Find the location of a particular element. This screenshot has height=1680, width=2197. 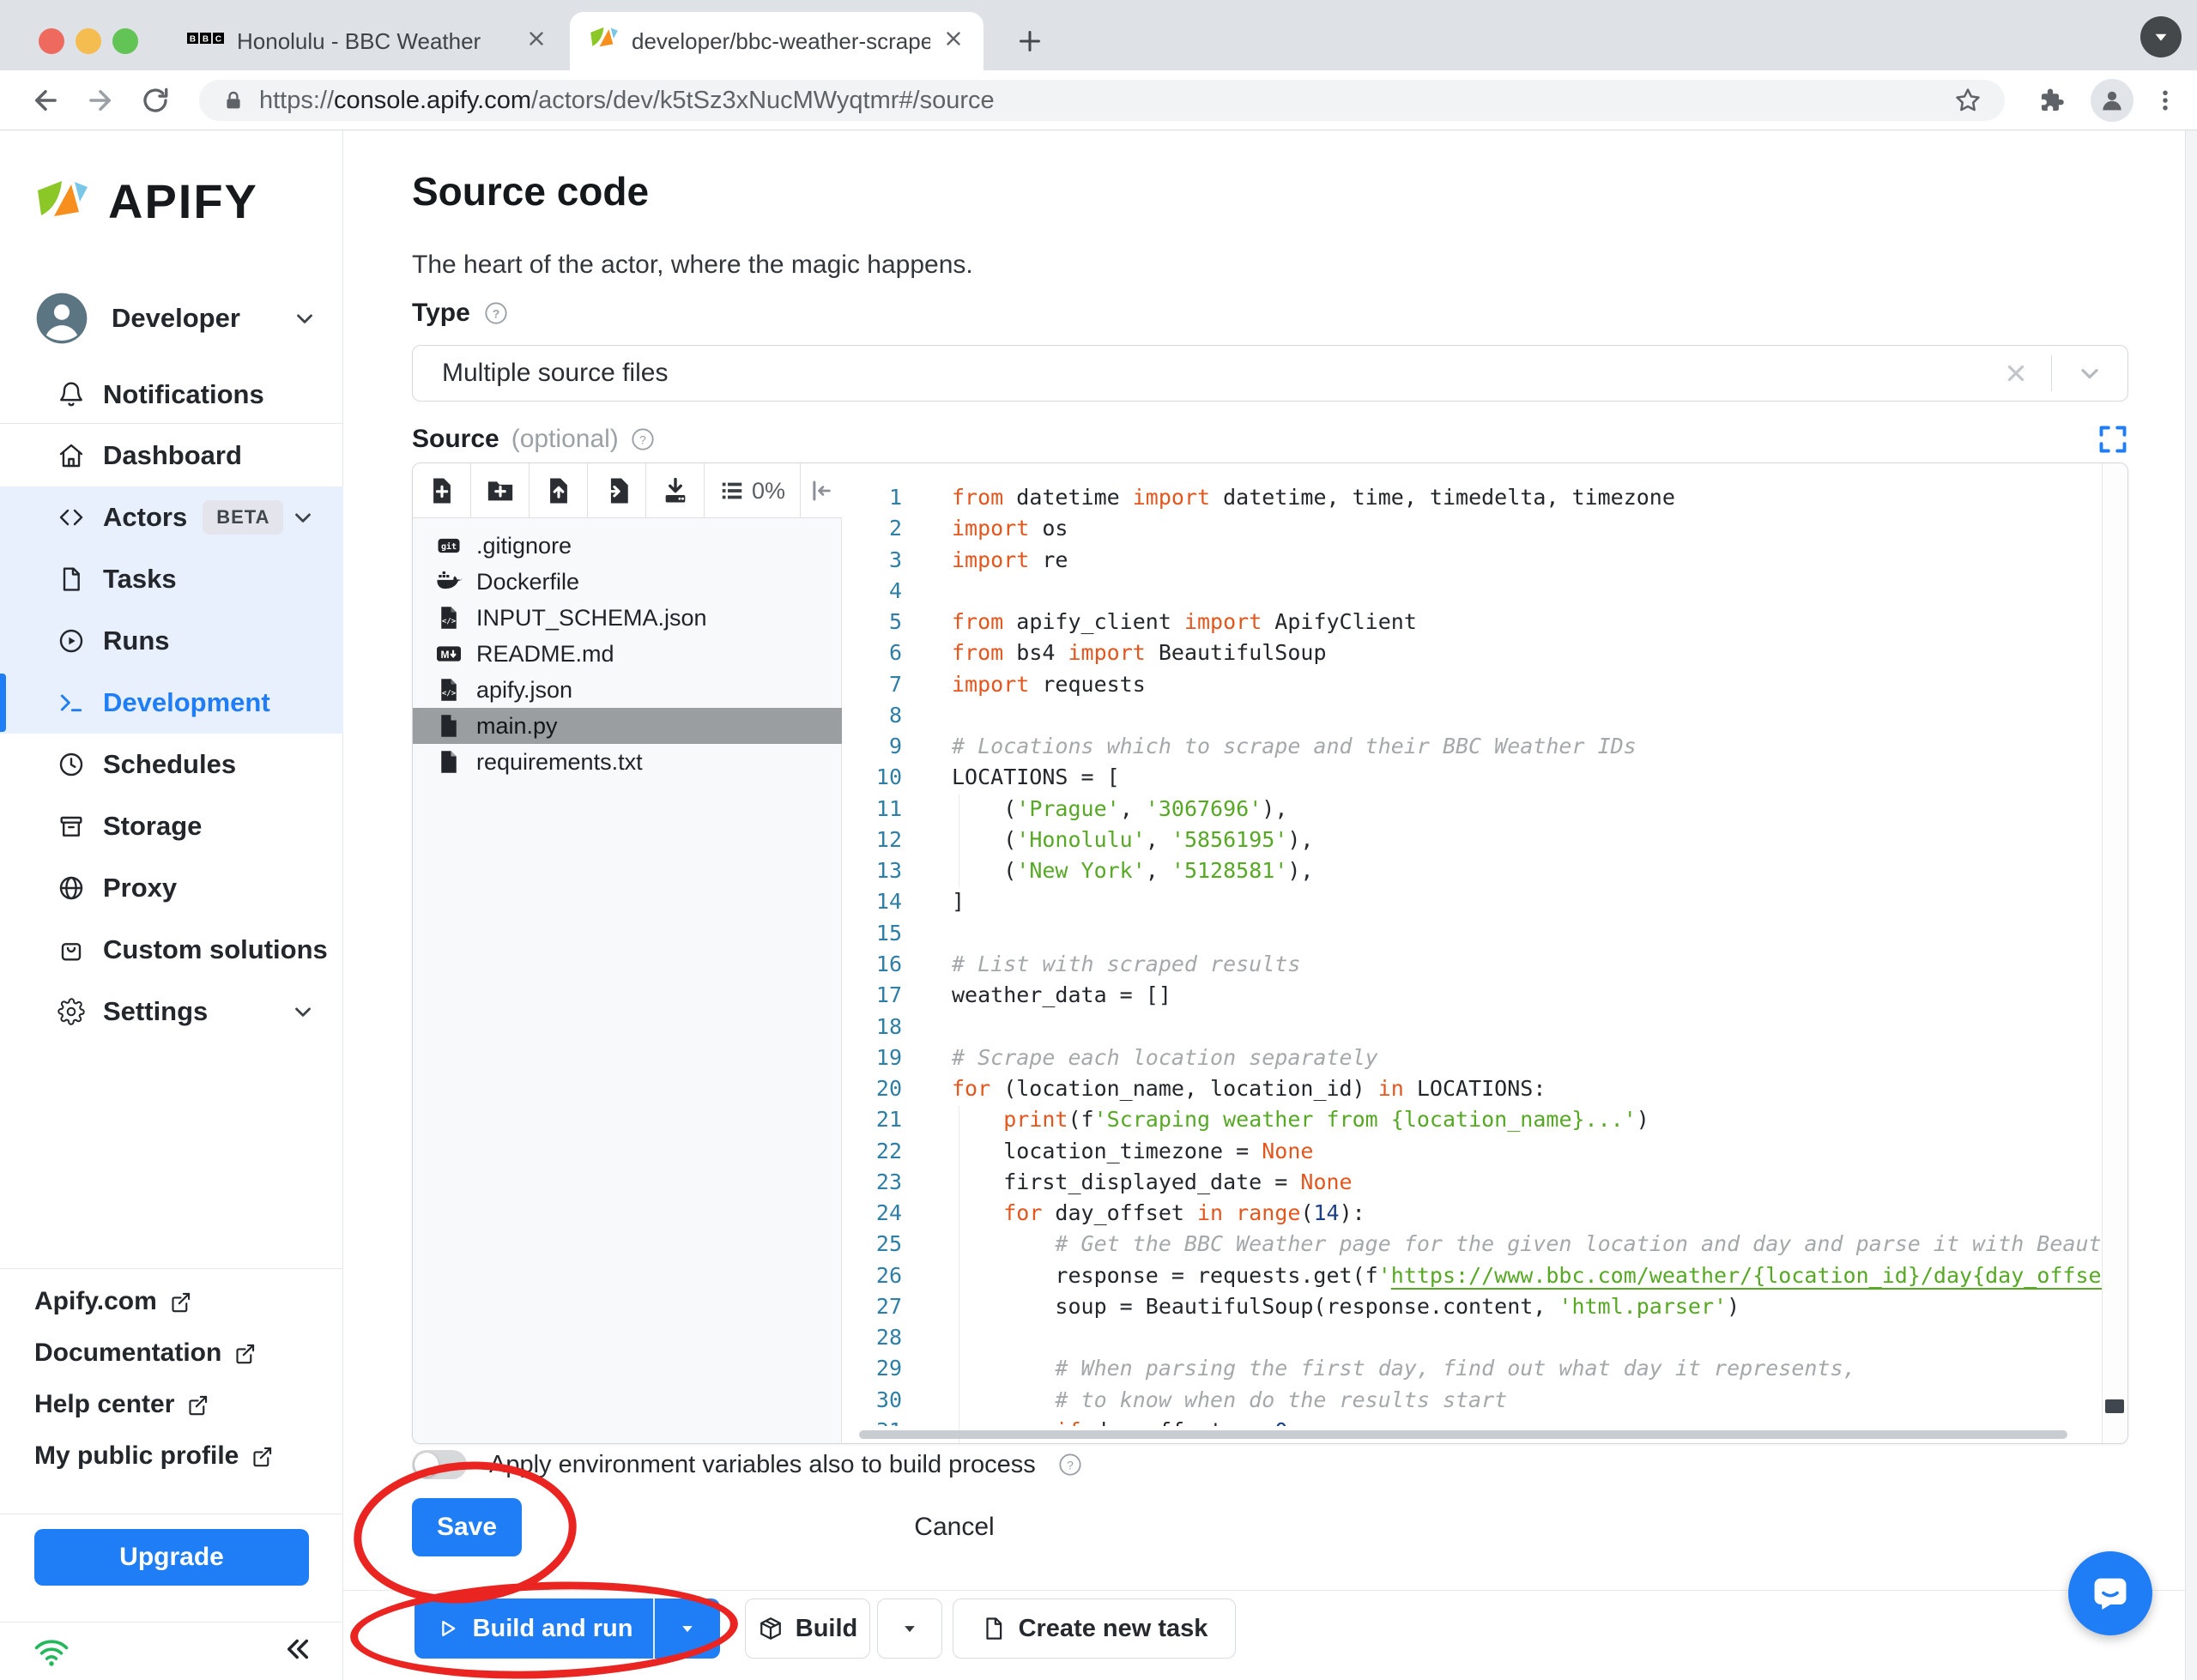

tab-search-button is located at coordinates (2161, 36).